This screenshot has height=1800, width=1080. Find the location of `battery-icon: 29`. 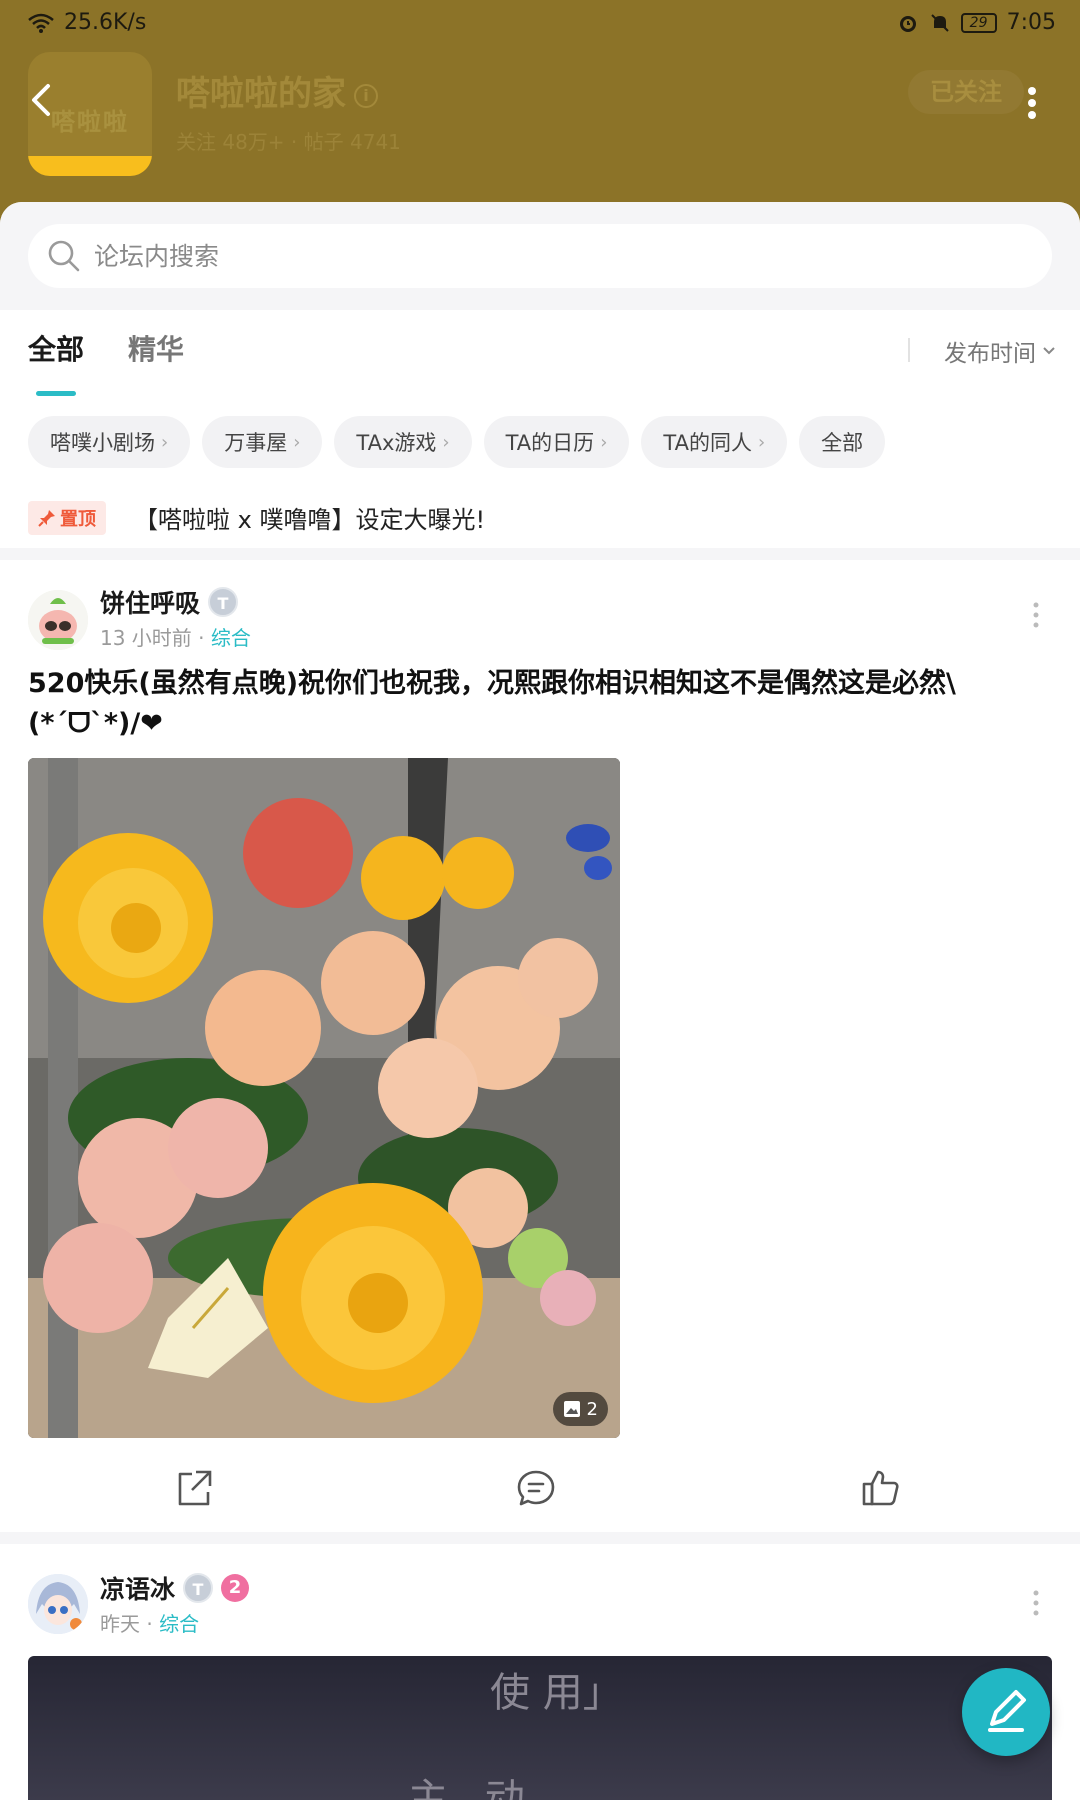

battery-icon: 29 is located at coordinates (978, 22).